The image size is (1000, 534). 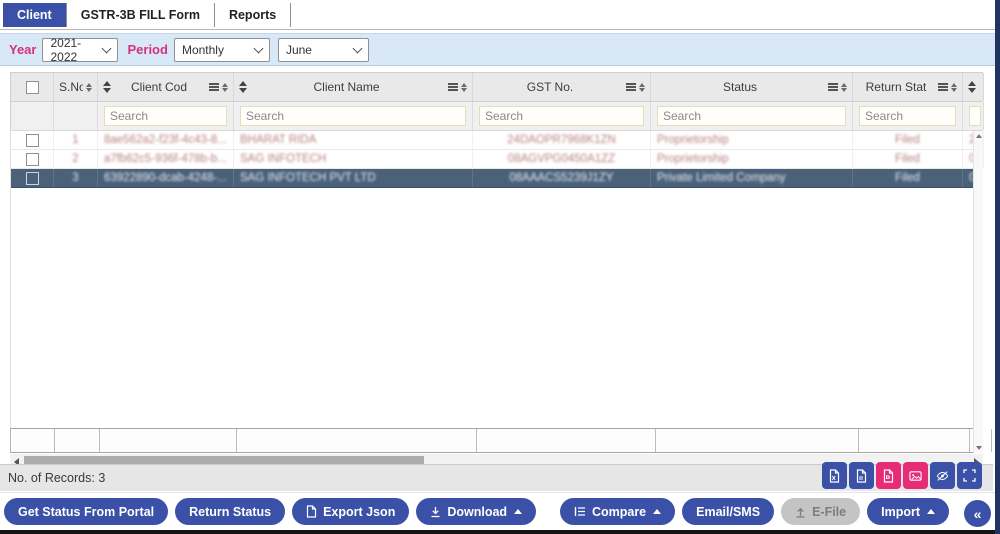 What do you see at coordinates (308, 178) in the screenshot?
I see `cell-client-name: SAG INFOTECH PVT LTD` at bounding box center [308, 178].